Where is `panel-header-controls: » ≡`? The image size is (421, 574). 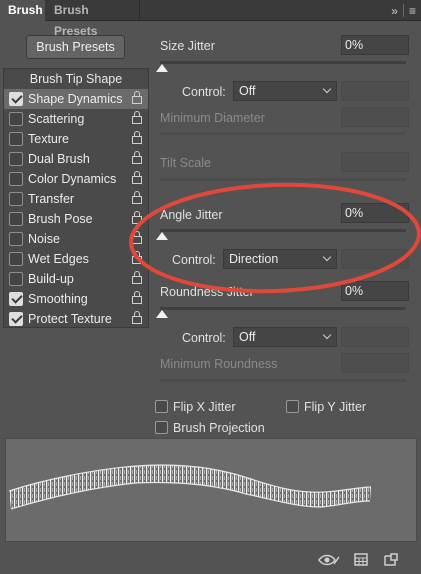 panel-header-controls: » ≡ is located at coordinates (403, 10).